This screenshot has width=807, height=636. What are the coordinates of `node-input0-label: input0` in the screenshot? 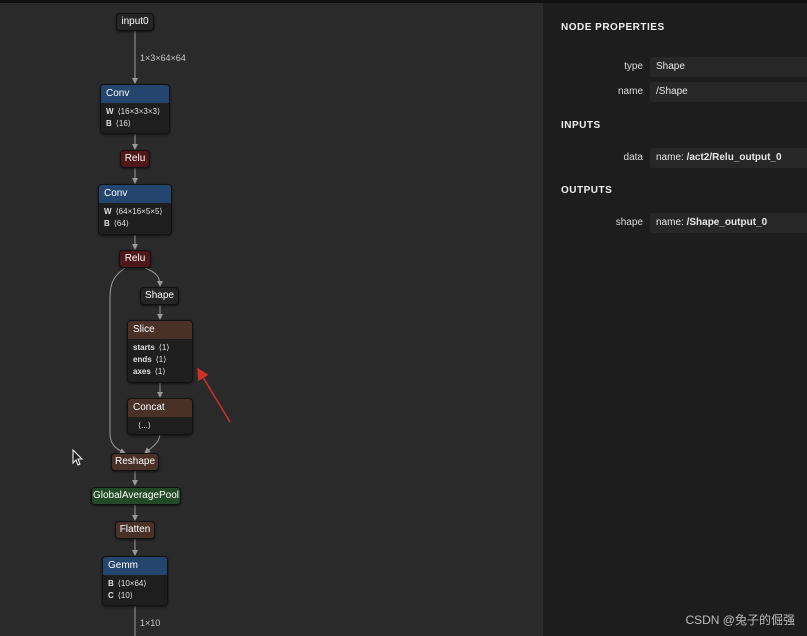 It's located at (135, 21).